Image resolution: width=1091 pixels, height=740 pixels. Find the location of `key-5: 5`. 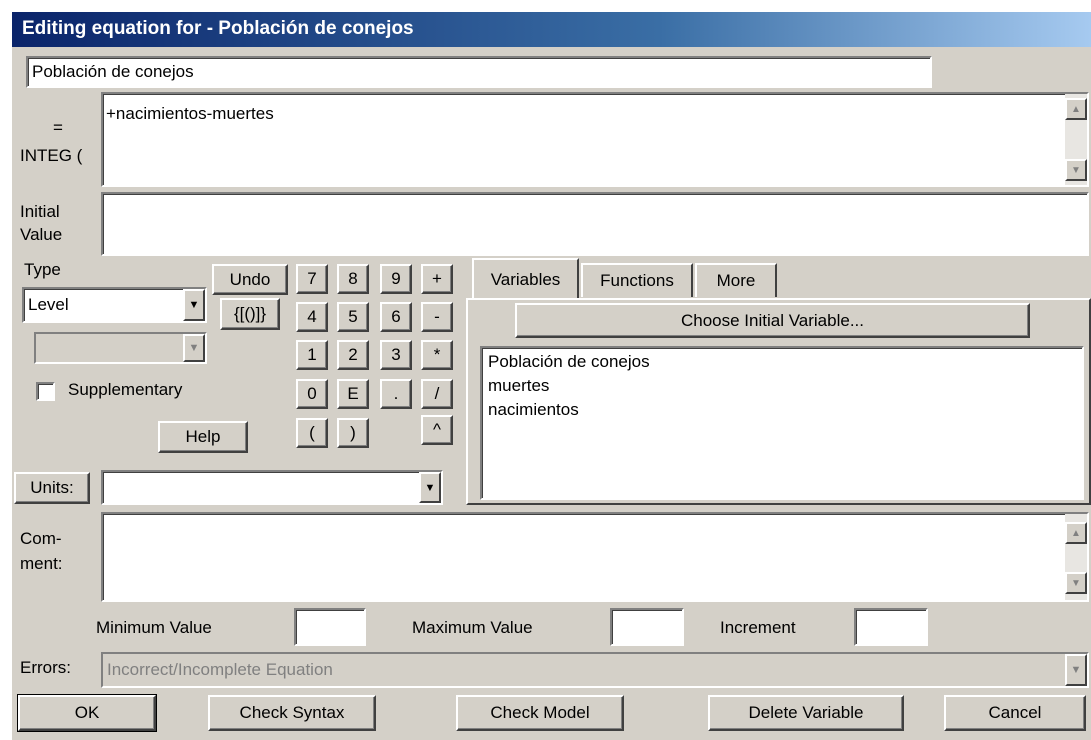

key-5: 5 is located at coordinates (353, 317).